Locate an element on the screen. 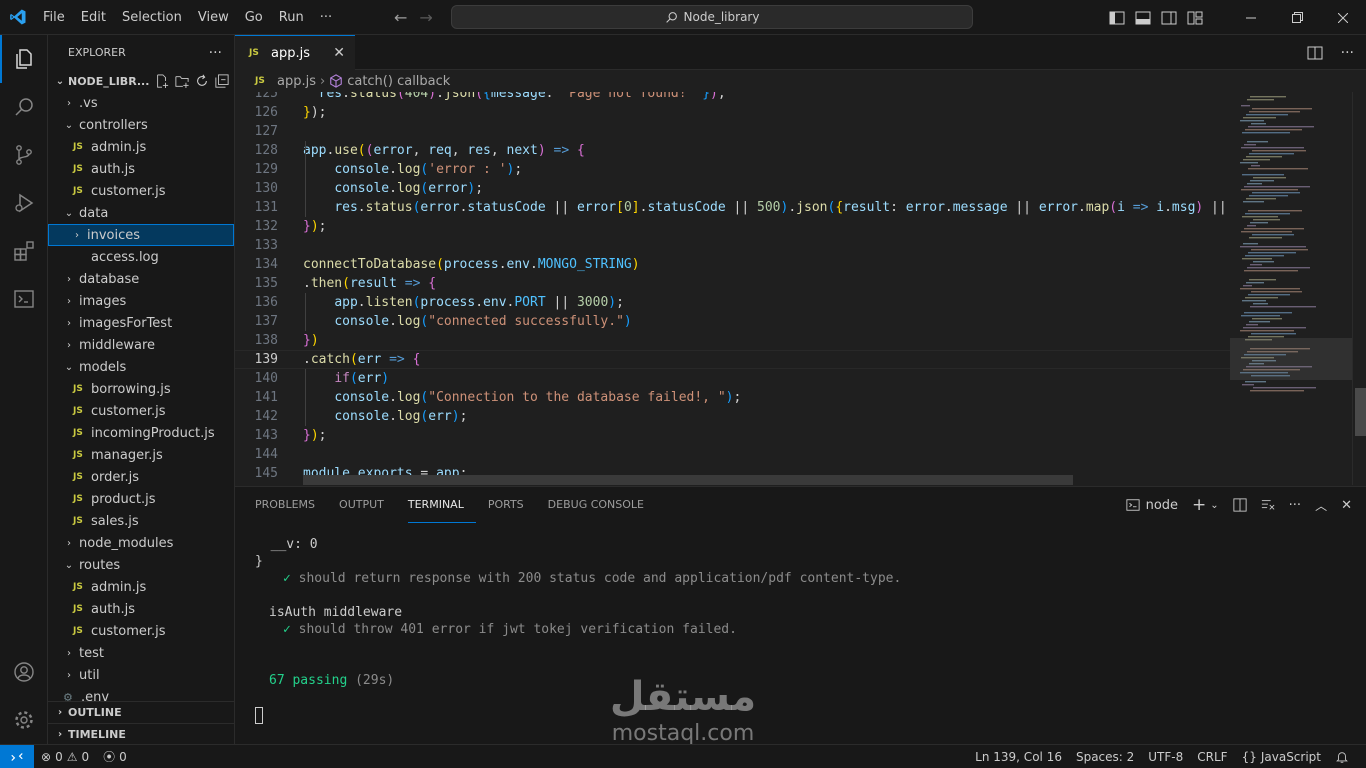  tree-folder: ⌄ routes is located at coordinates (141, 565).